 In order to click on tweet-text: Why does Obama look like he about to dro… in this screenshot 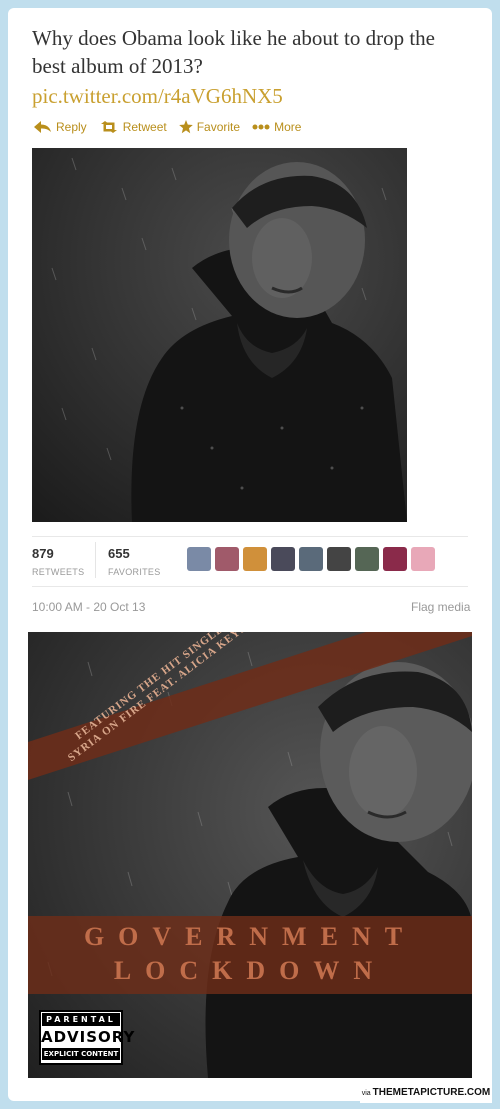, I will do `click(233, 52)`.